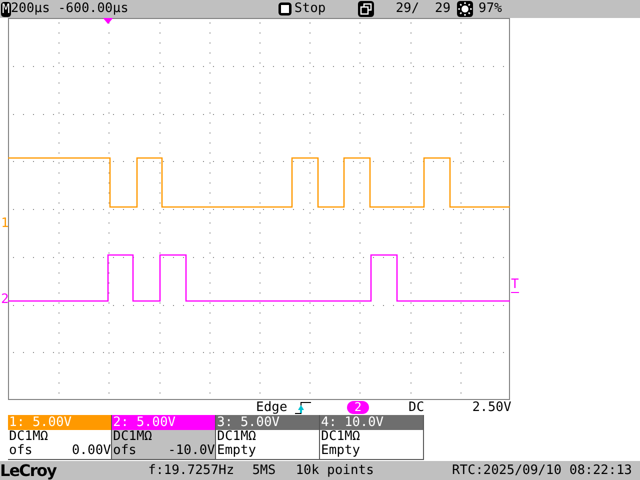 This screenshot has height=480, width=640. I want to click on channel-panel: 2: 5.00V DC1MΩ ofs -10.0V, so click(164, 437).